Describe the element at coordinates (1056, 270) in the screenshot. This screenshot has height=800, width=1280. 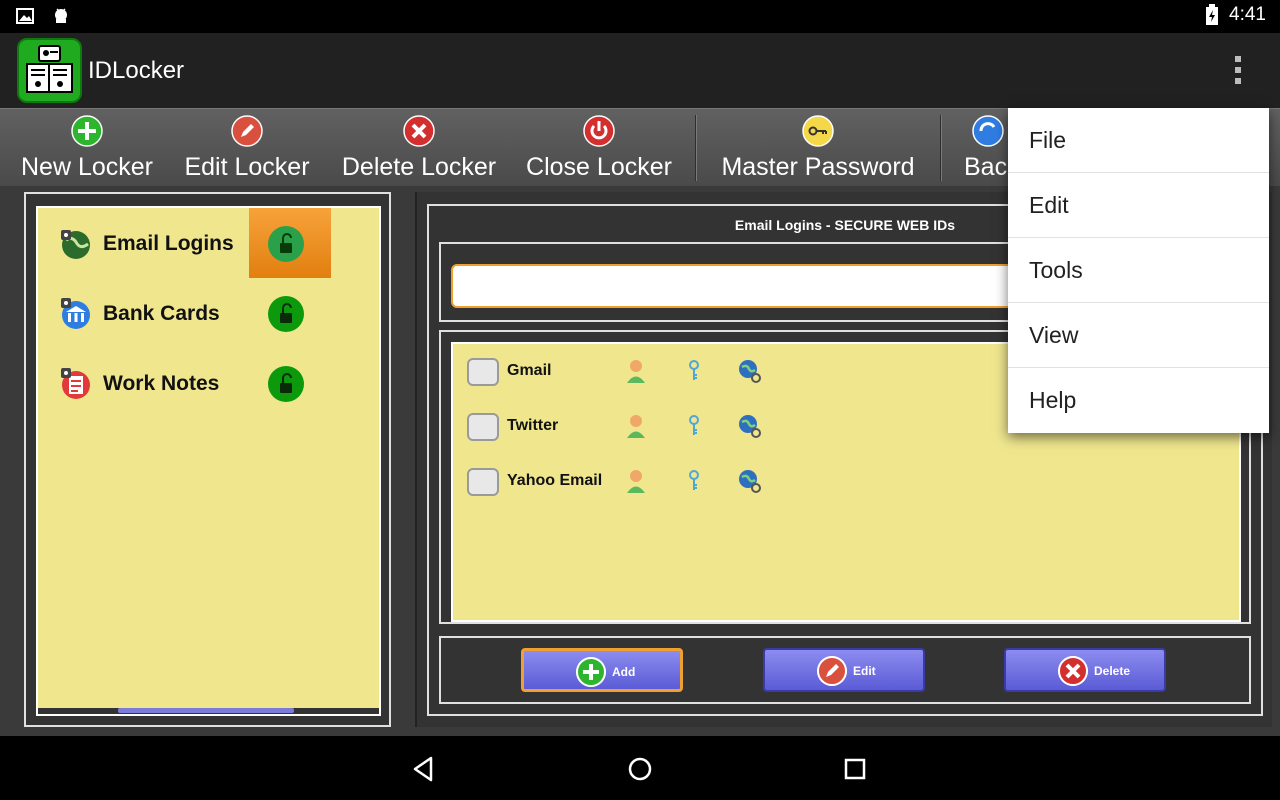
I see `menu-item-label: Tools` at that location.